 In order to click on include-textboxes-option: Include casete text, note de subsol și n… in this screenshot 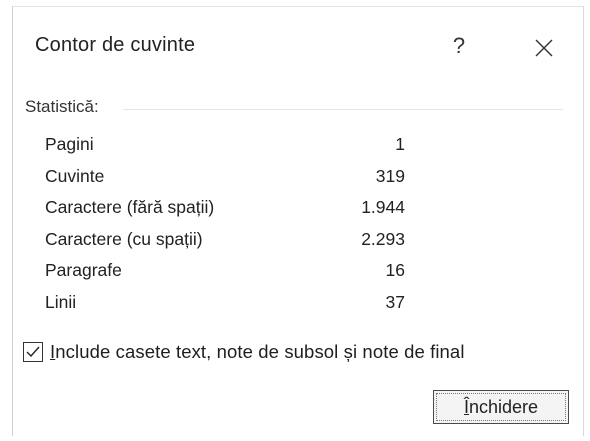, I will do `click(244, 352)`.